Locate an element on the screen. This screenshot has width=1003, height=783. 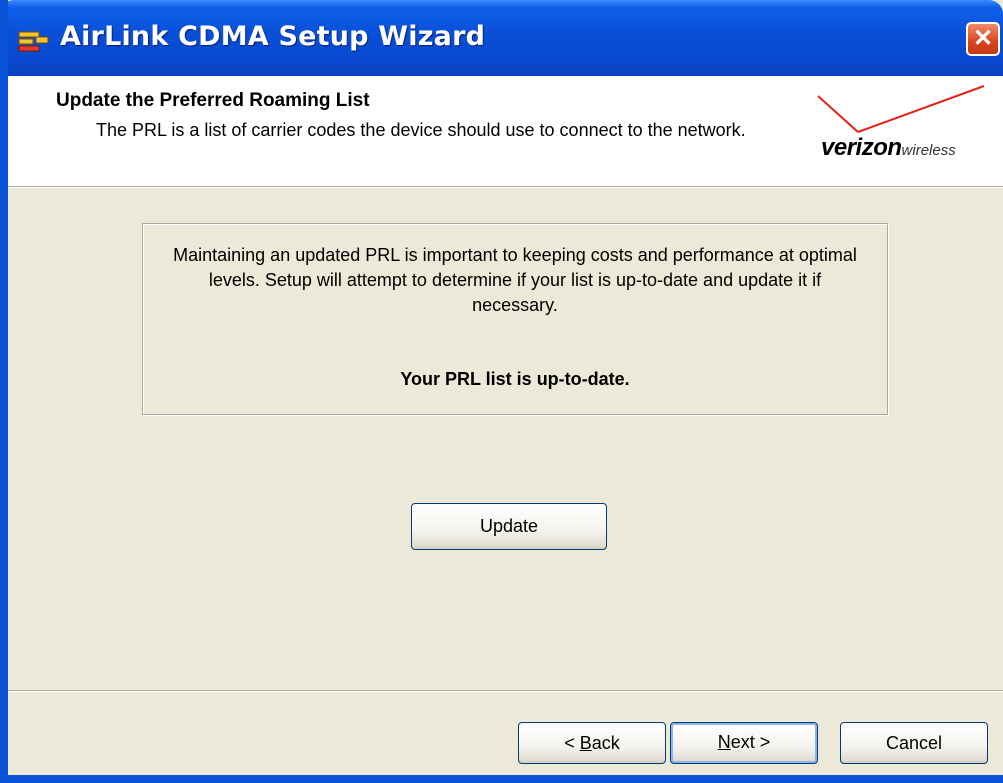
title-bar: AirLink CDMA Setup Wizard ✕ is located at coordinates (505, 38).